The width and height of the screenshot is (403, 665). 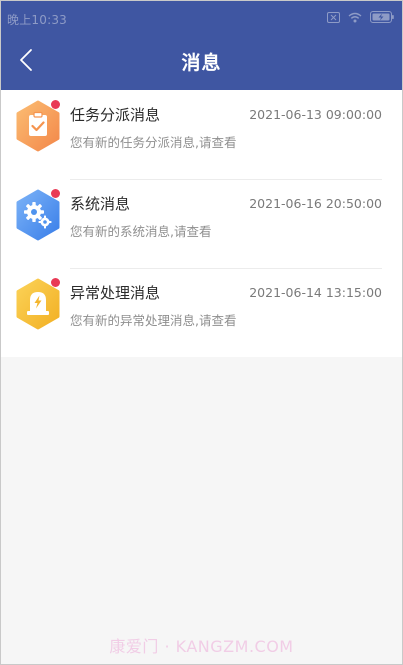 What do you see at coordinates (201, 17) in the screenshot?
I see `status-bar: 晚上10:33` at bounding box center [201, 17].